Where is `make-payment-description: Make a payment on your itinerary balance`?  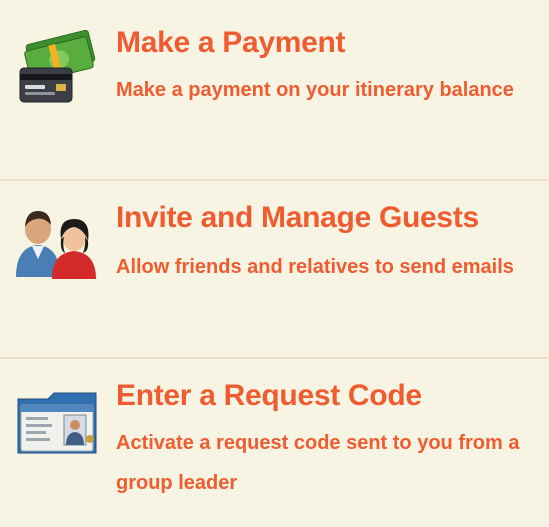
make-payment-description: Make a payment on your itinerary balance is located at coordinates (315, 90).